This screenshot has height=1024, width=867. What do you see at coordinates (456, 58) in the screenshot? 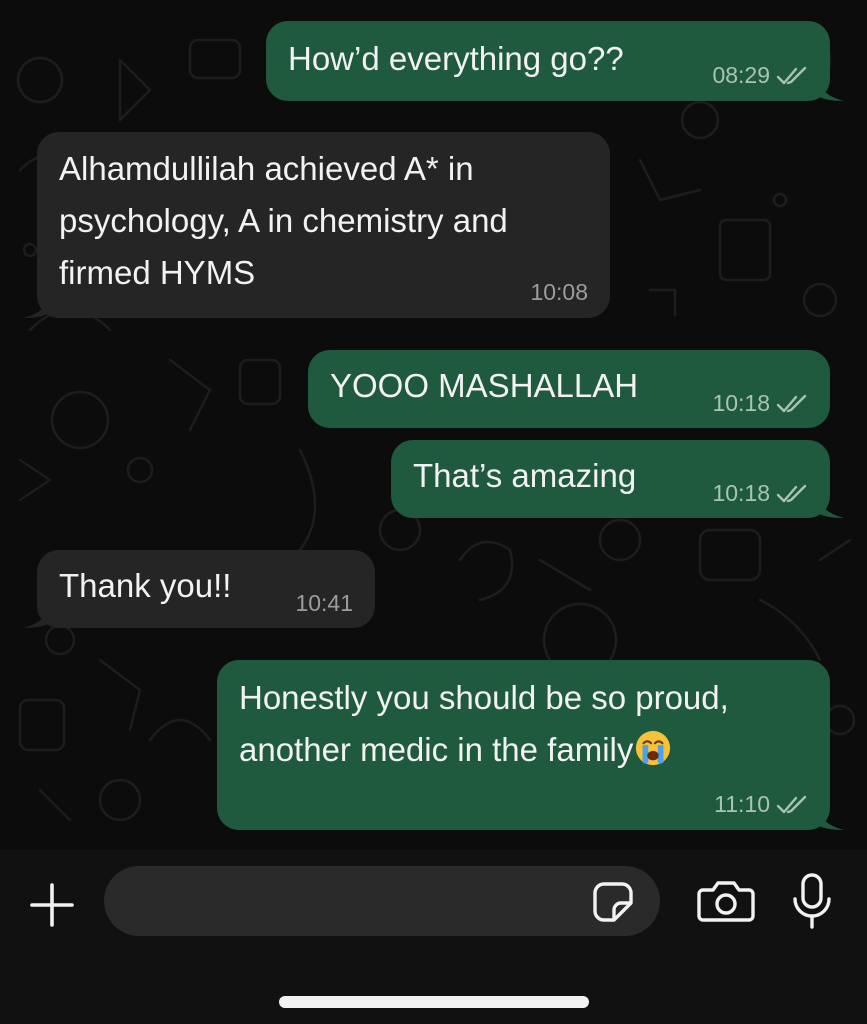
I see `message-text: How’d everything go??` at bounding box center [456, 58].